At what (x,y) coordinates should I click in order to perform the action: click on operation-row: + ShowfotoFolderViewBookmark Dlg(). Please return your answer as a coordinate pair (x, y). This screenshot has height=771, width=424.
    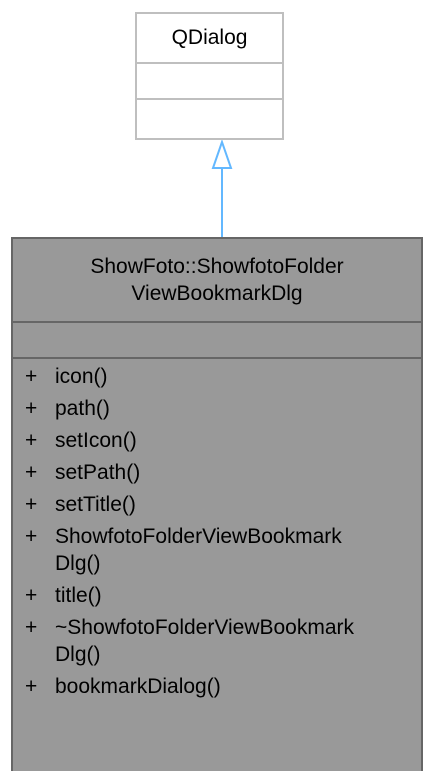
    Looking at the image, I should click on (217, 550).